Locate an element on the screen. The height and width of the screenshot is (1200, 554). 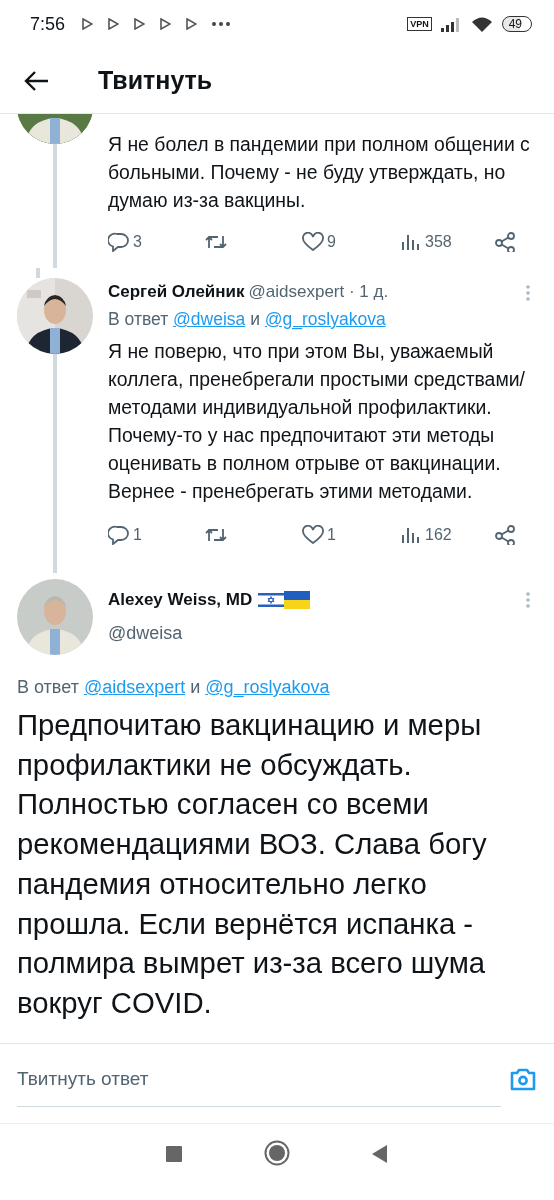
page-title: Твитнуть is located at coordinates (155, 80).